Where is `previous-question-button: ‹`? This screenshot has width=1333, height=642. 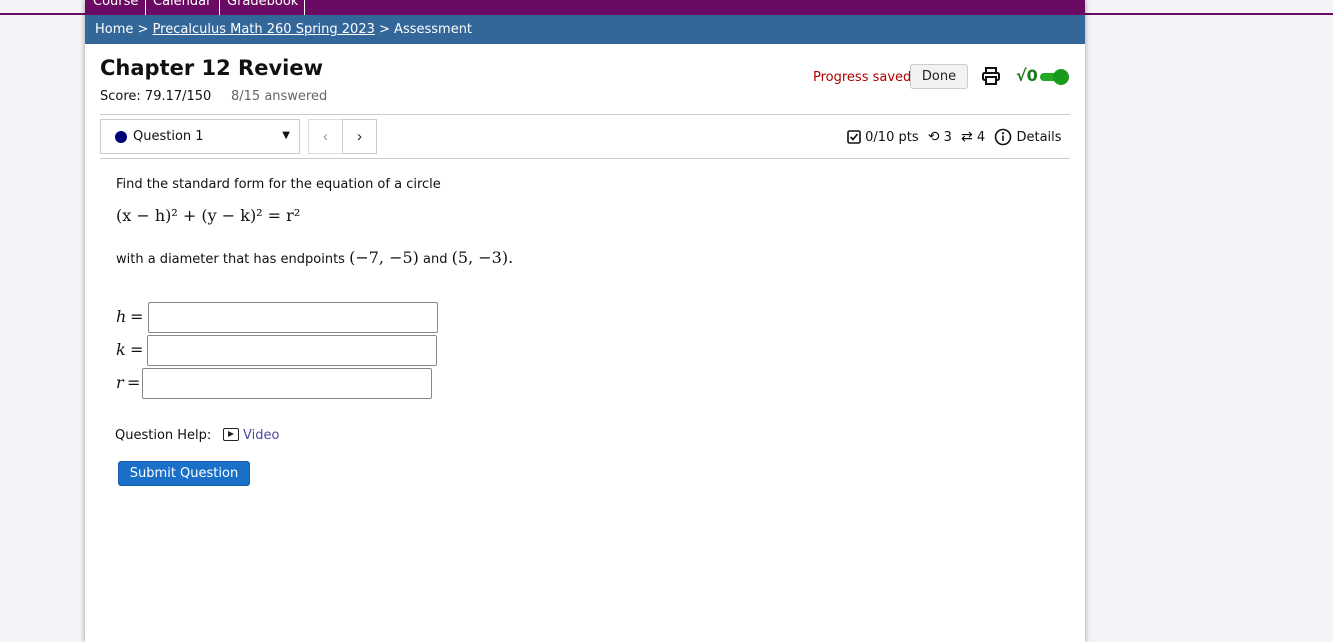 previous-question-button: ‹ is located at coordinates (325, 136).